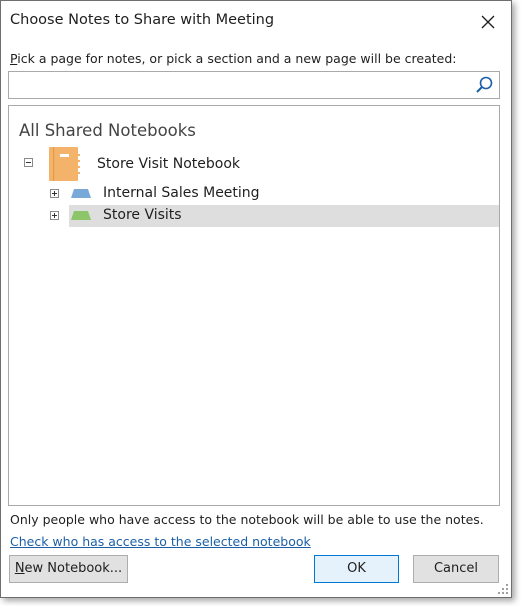 The width and height of the screenshot is (521, 606). Describe the element at coordinates (142, 20) in the screenshot. I see `dialog-title: Choose Notes to Share with Meeting` at that location.